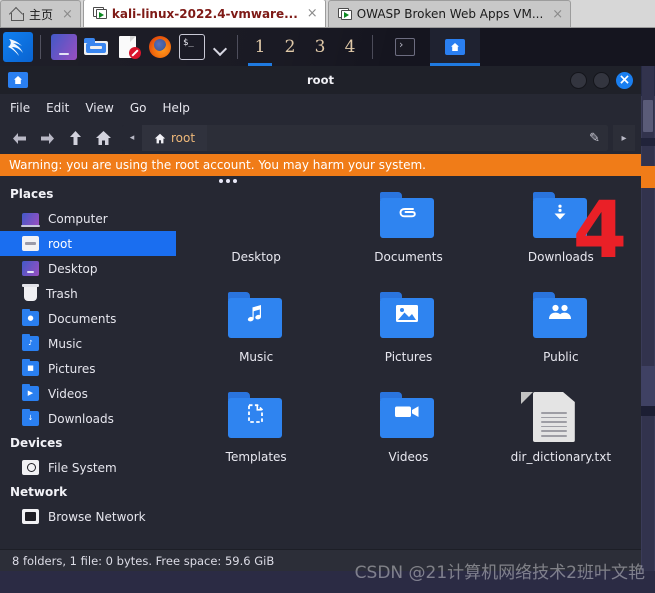 Image resolution: width=655 pixels, height=593 pixels. Describe the element at coordinates (320, 108) in the screenshot. I see `menubar: File Edit View Go Help` at that location.